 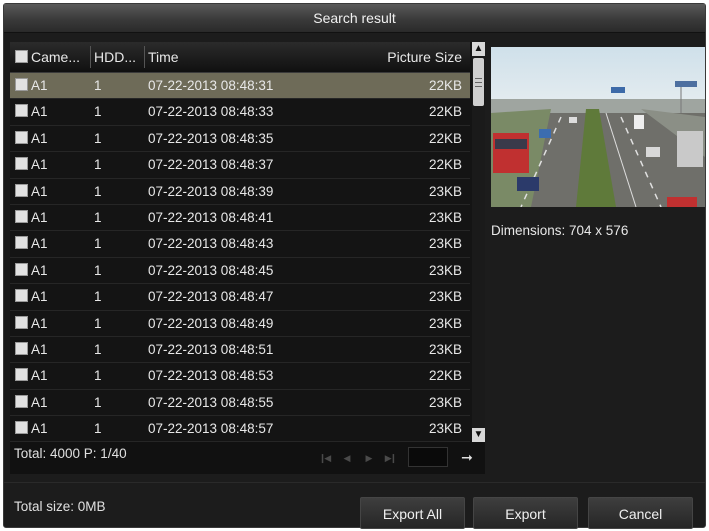 What do you see at coordinates (368, 458) in the screenshot?
I see `next-page-icon: ▶` at bounding box center [368, 458].